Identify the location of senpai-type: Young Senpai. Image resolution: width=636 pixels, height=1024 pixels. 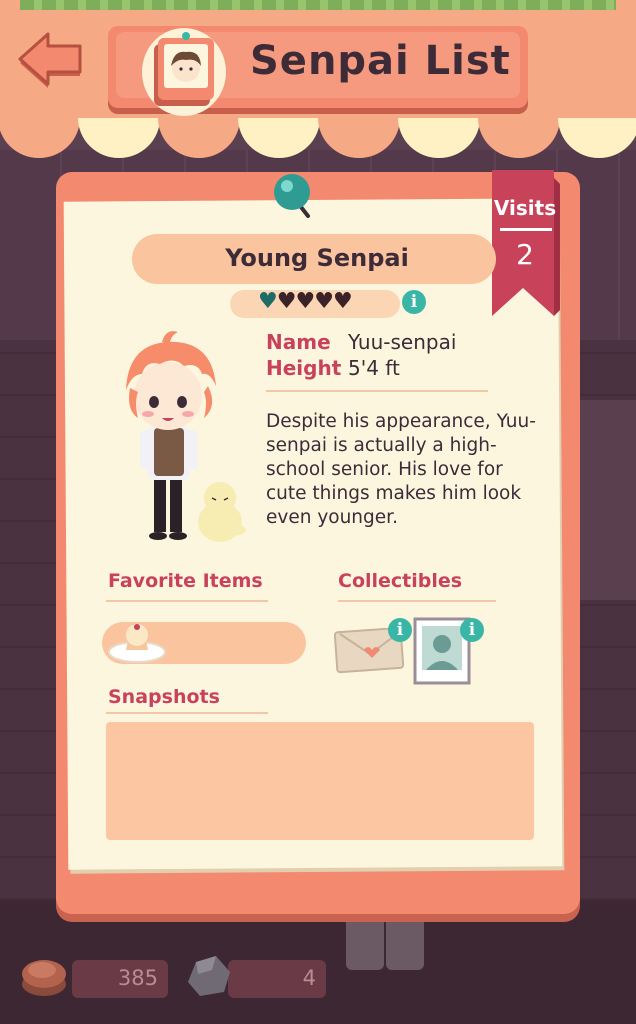
(317, 258).